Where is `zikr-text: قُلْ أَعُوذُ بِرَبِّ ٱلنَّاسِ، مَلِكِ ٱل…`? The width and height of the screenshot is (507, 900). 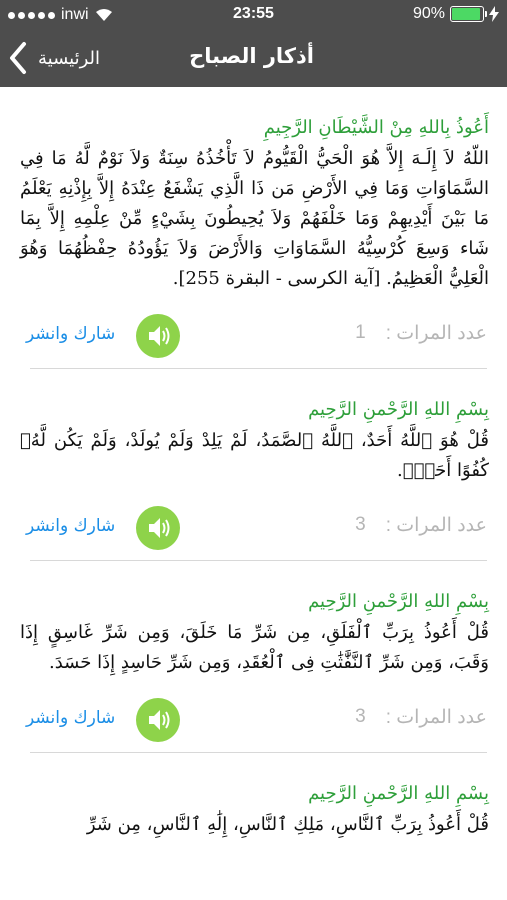
zikr-text: قُلْ أَعُوذُ بِرَبِّ ٱلنَّاسِ، مَلِكِ ٱل… is located at coordinates (287, 824).